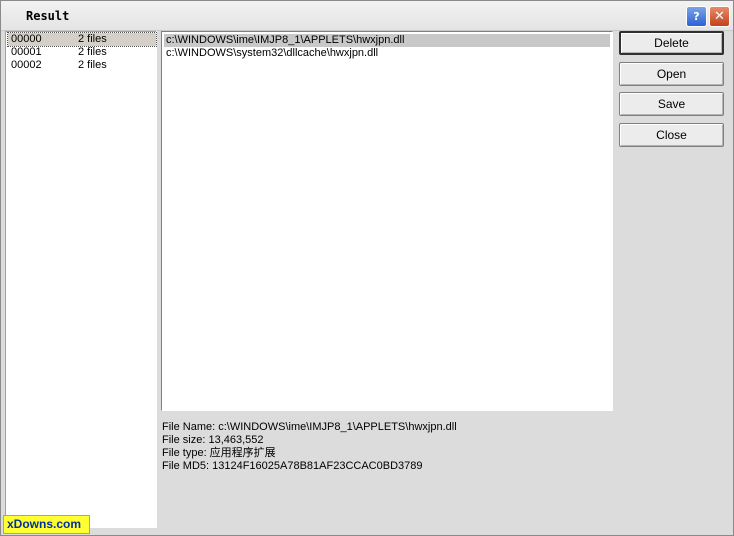 The width and height of the screenshot is (734, 536). I want to click on open-button: Open, so click(671, 74).